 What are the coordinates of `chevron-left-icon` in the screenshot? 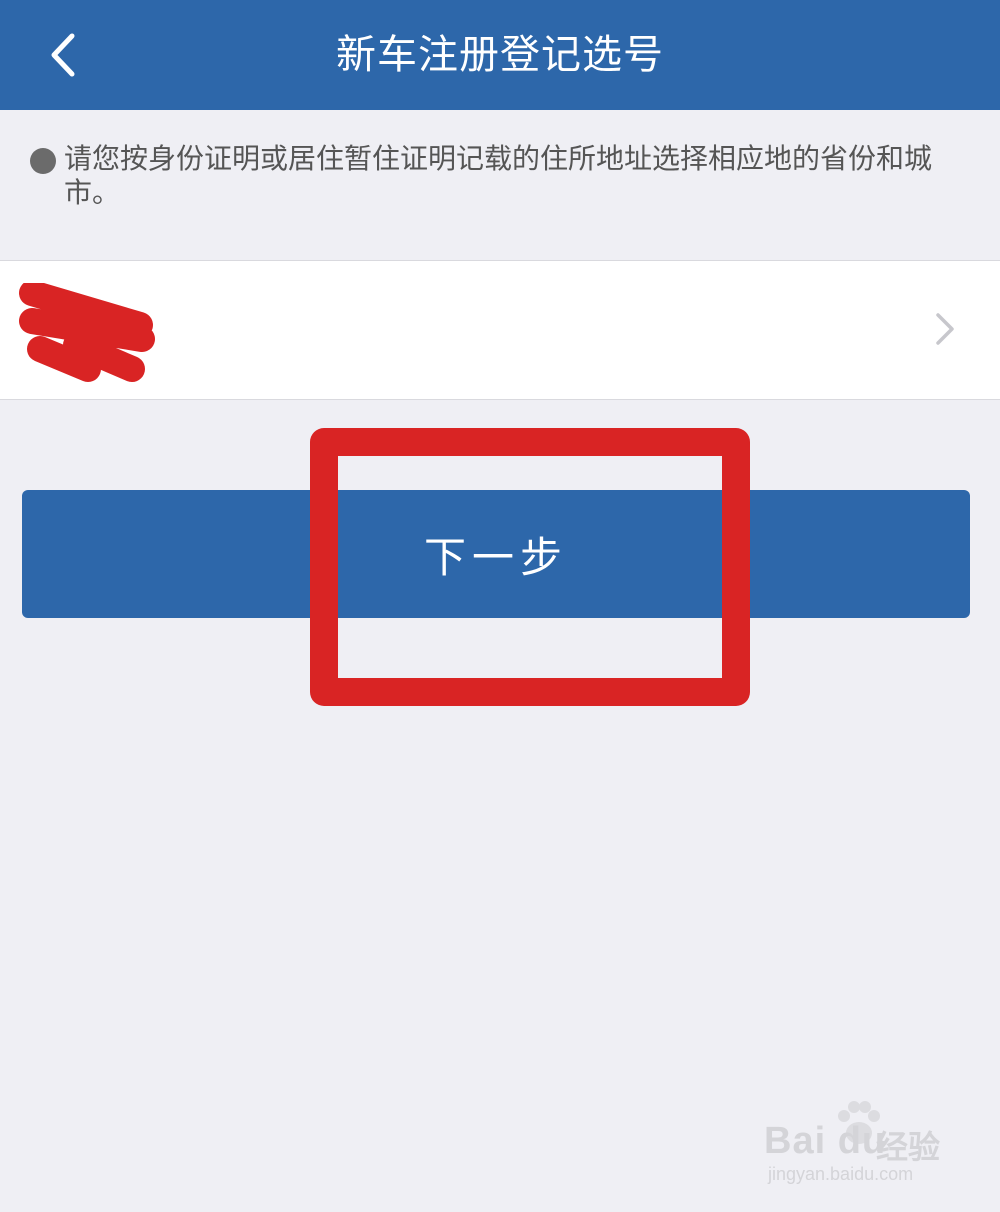 It's located at (63, 55).